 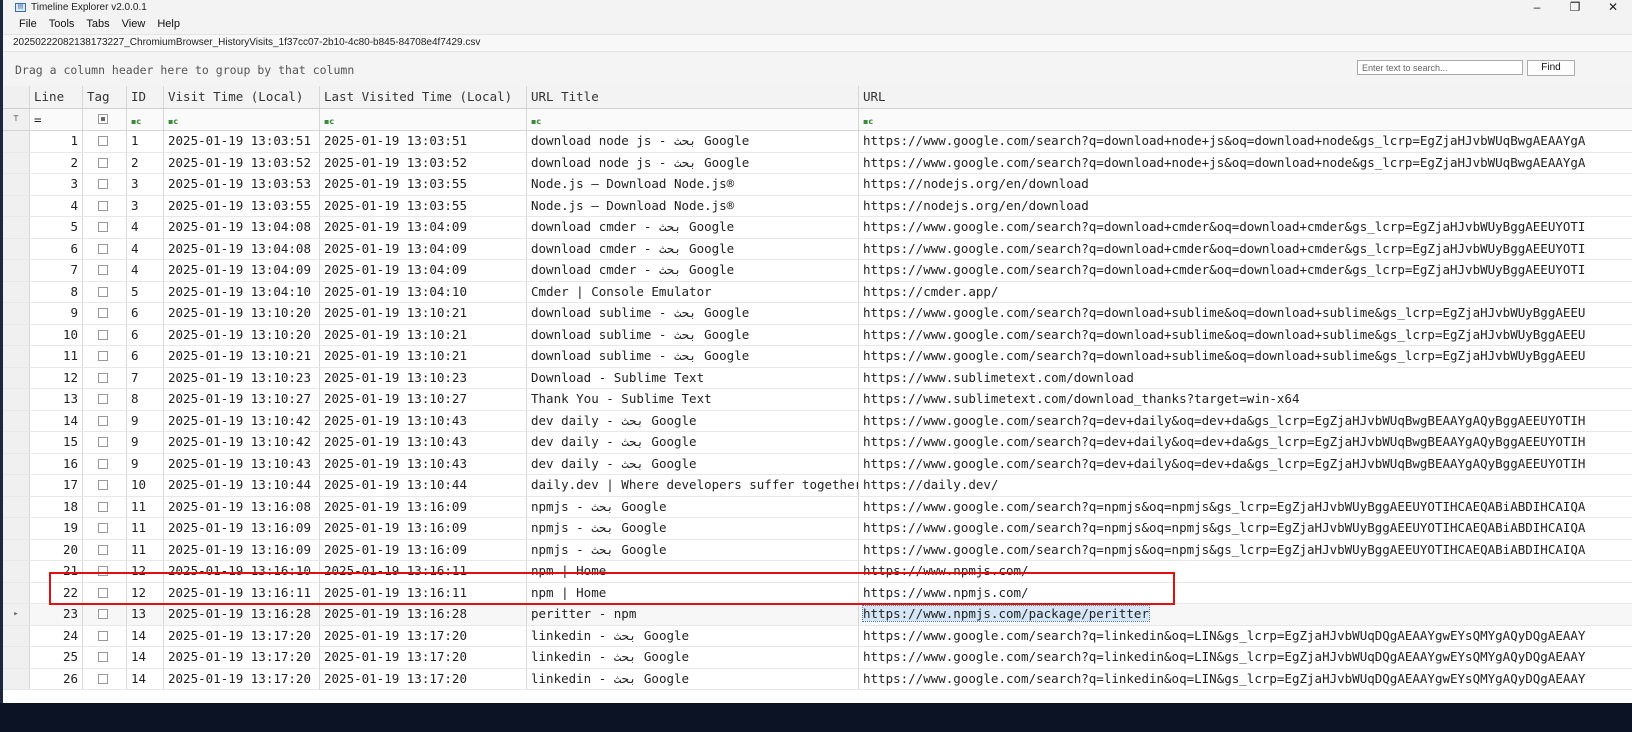 What do you see at coordinates (56, 592) in the screenshot?
I see `cell-line: 22` at bounding box center [56, 592].